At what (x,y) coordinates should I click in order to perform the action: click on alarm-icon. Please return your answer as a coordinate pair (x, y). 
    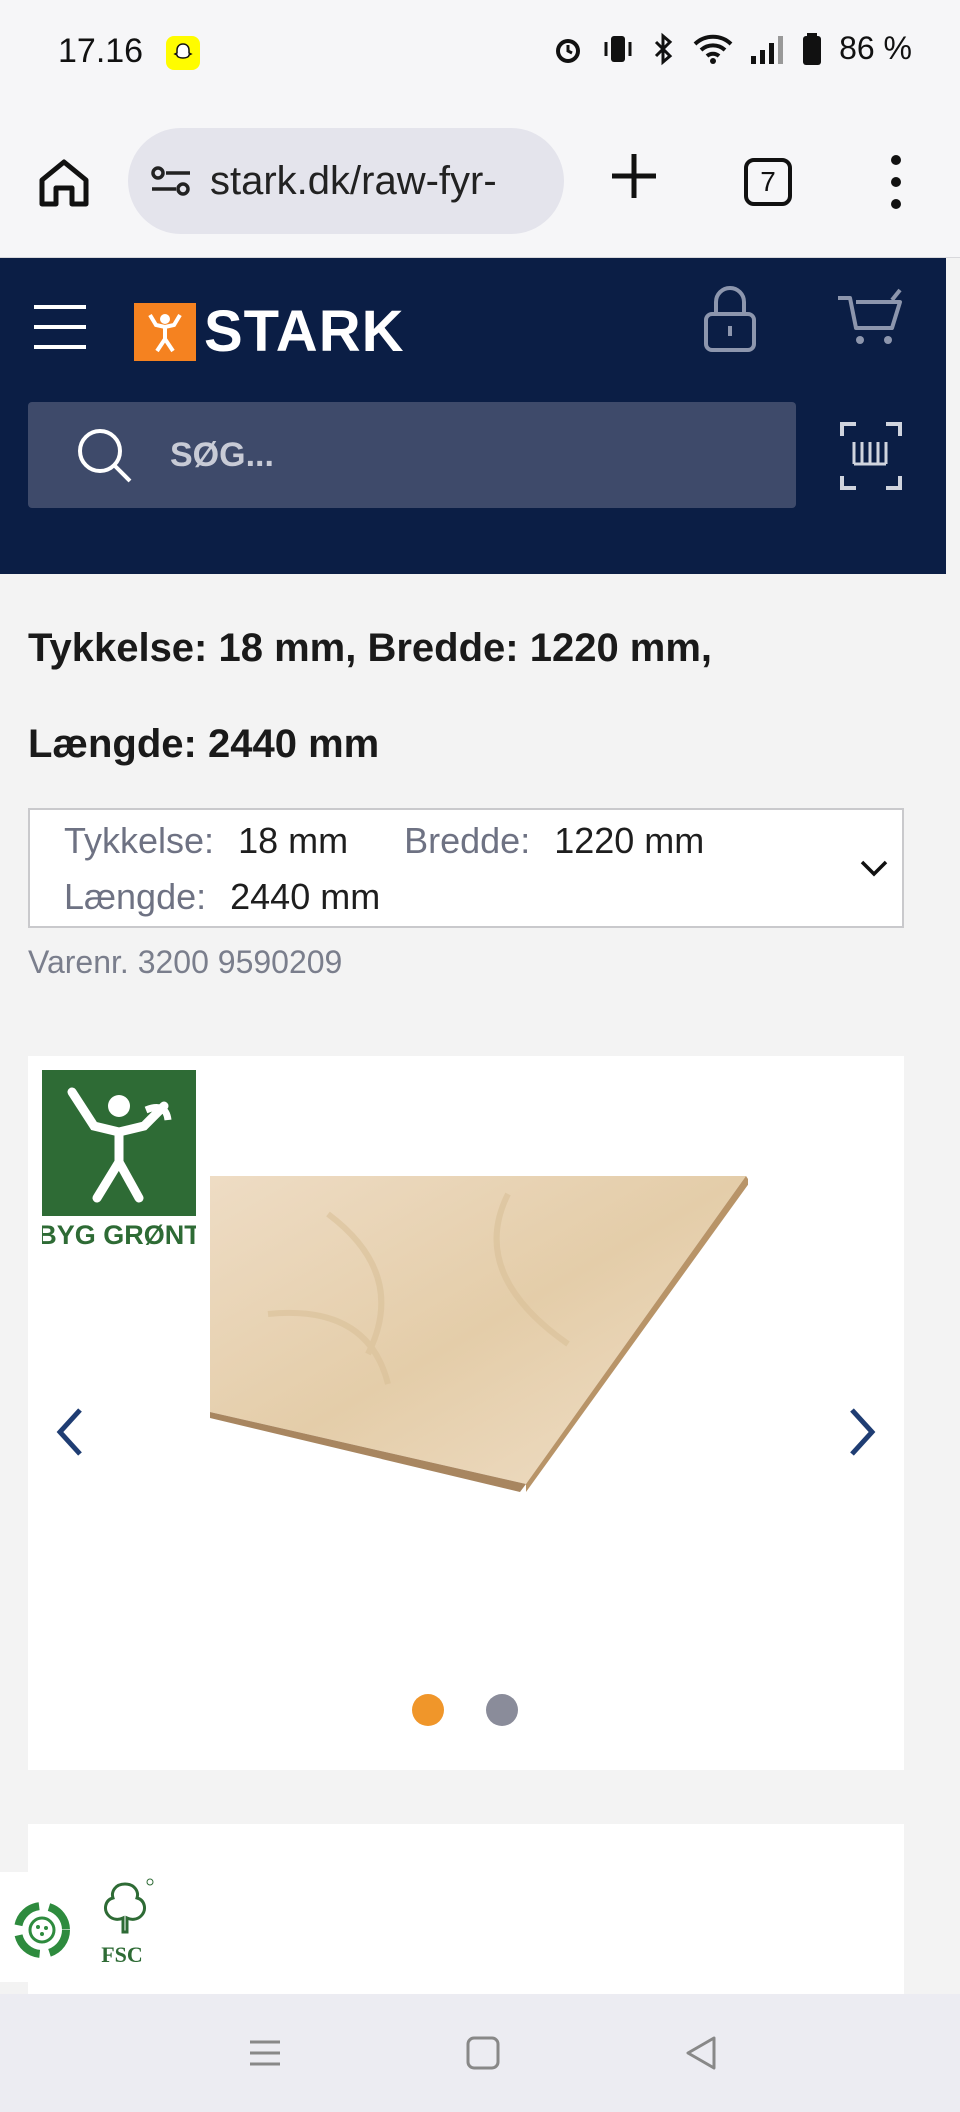
    Looking at the image, I should click on (568, 50).